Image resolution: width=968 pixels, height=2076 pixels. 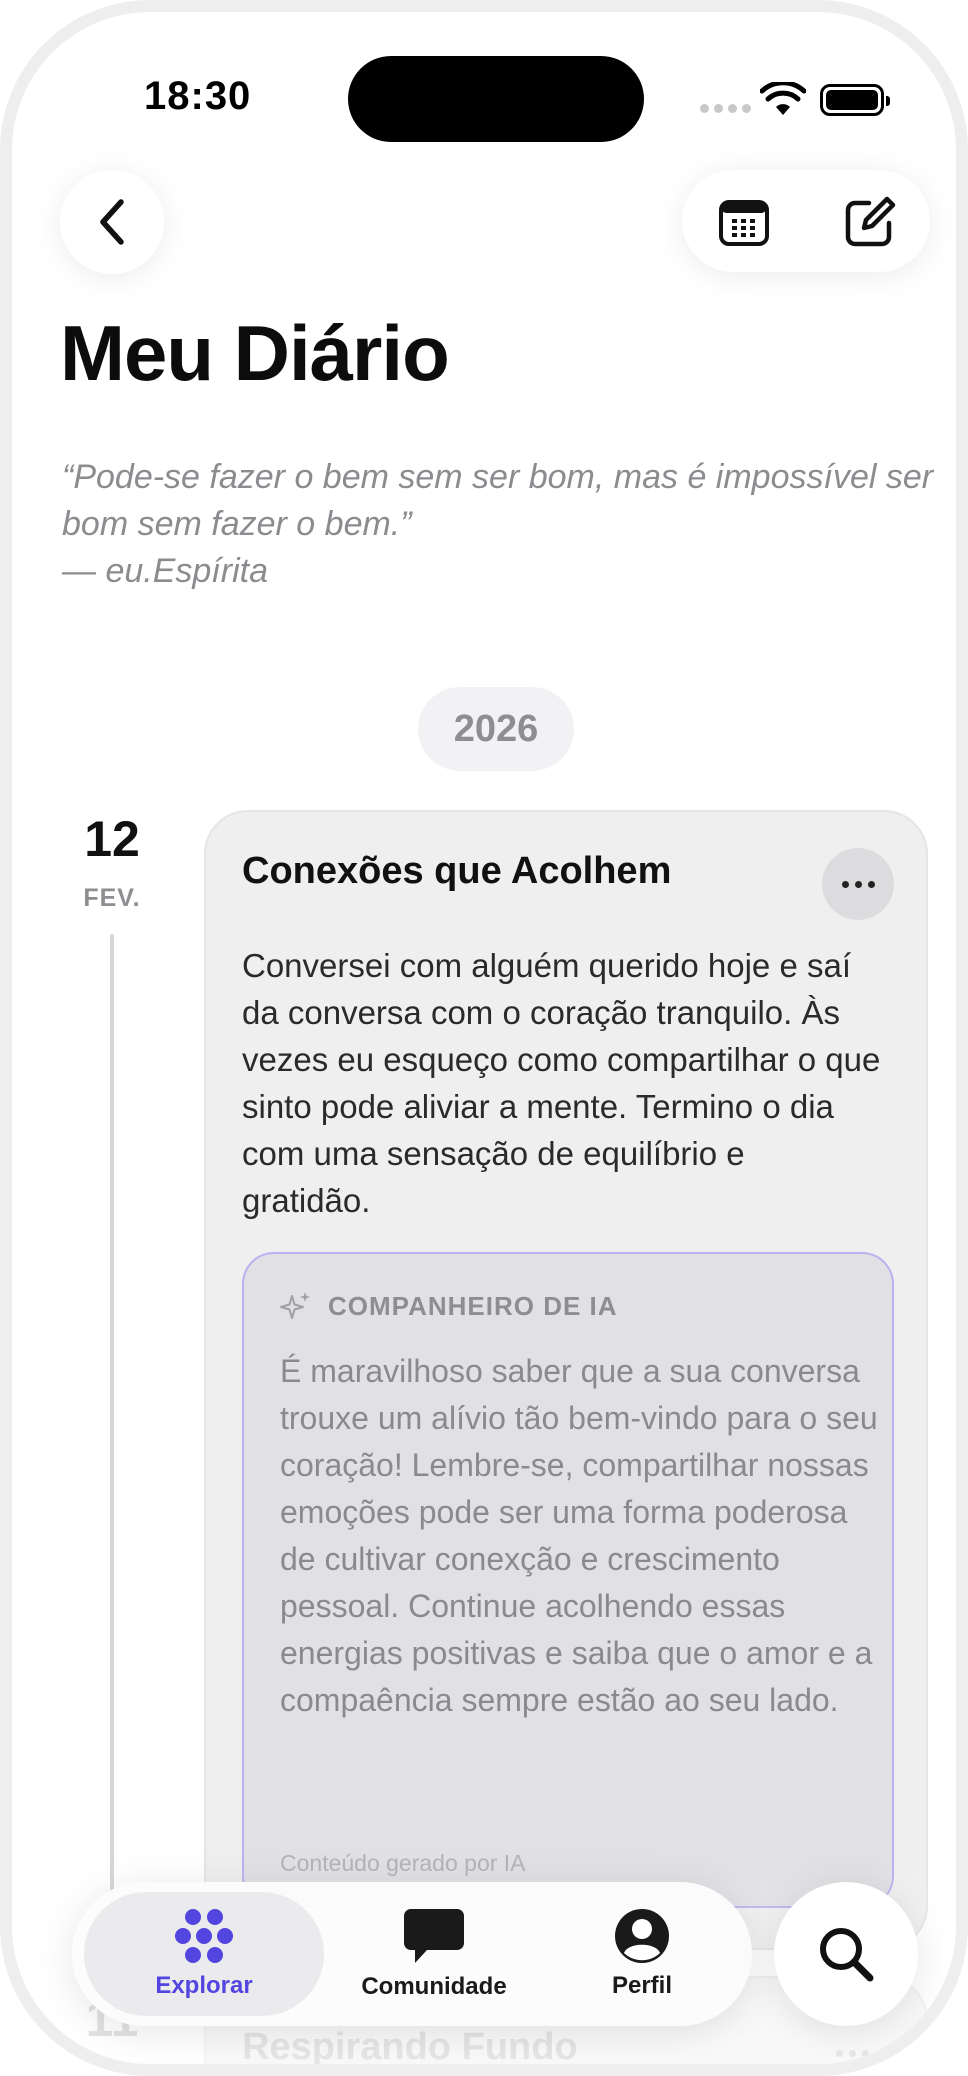 What do you see at coordinates (806, 221) in the screenshot?
I see `header-actions` at bounding box center [806, 221].